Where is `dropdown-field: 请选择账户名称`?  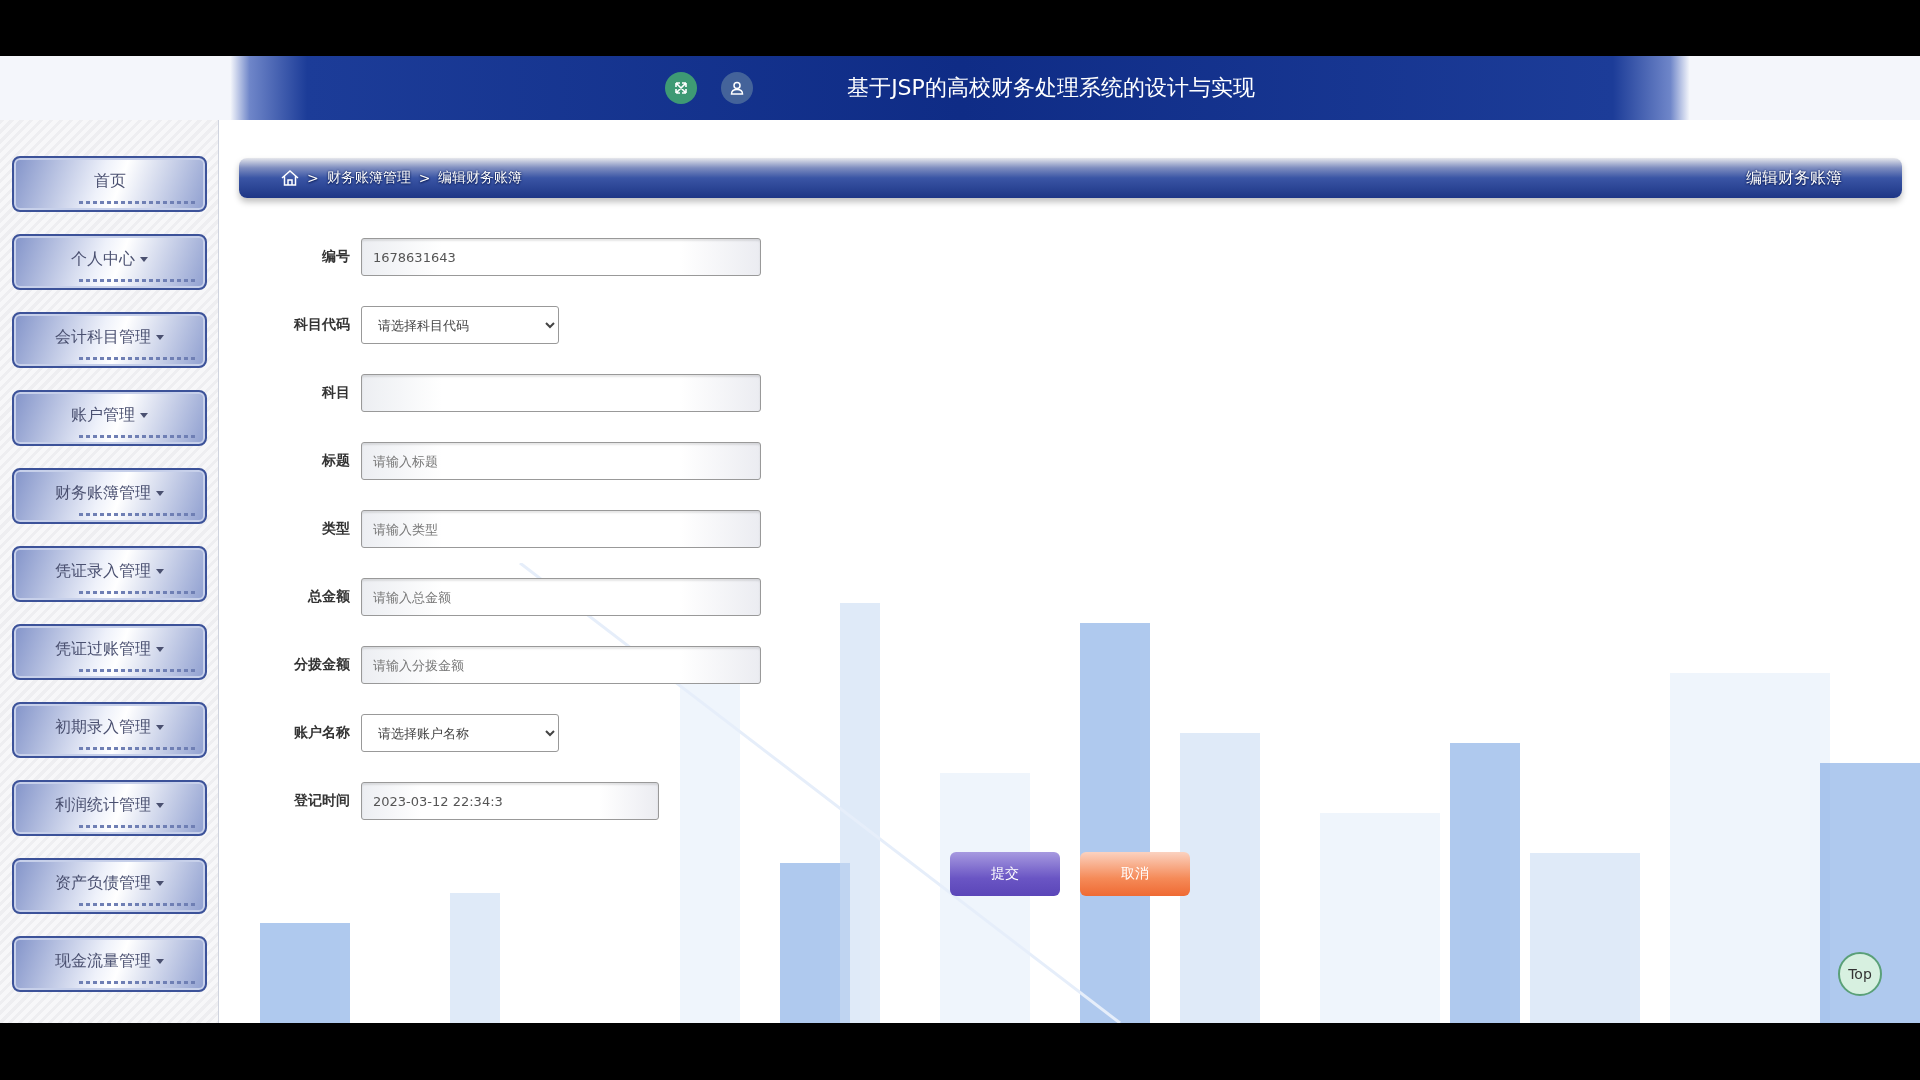
dropdown-field: 请选择账户名称 is located at coordinates (460, 733).